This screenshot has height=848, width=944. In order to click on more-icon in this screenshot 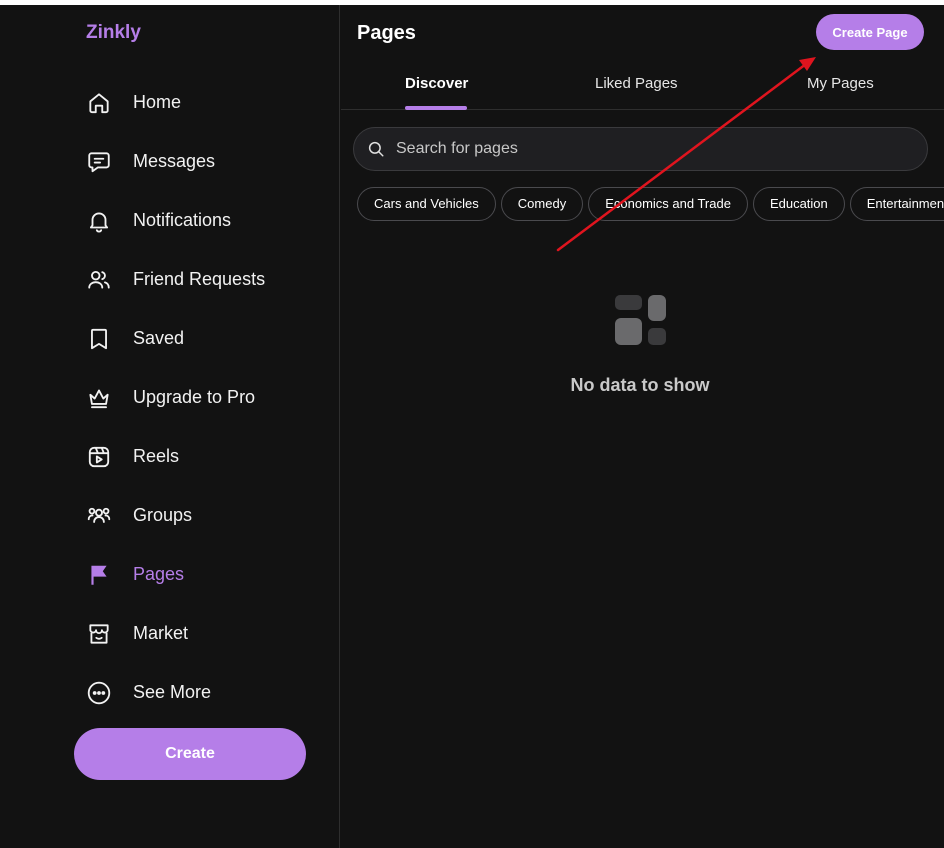, I will do `click(99, 693)`.